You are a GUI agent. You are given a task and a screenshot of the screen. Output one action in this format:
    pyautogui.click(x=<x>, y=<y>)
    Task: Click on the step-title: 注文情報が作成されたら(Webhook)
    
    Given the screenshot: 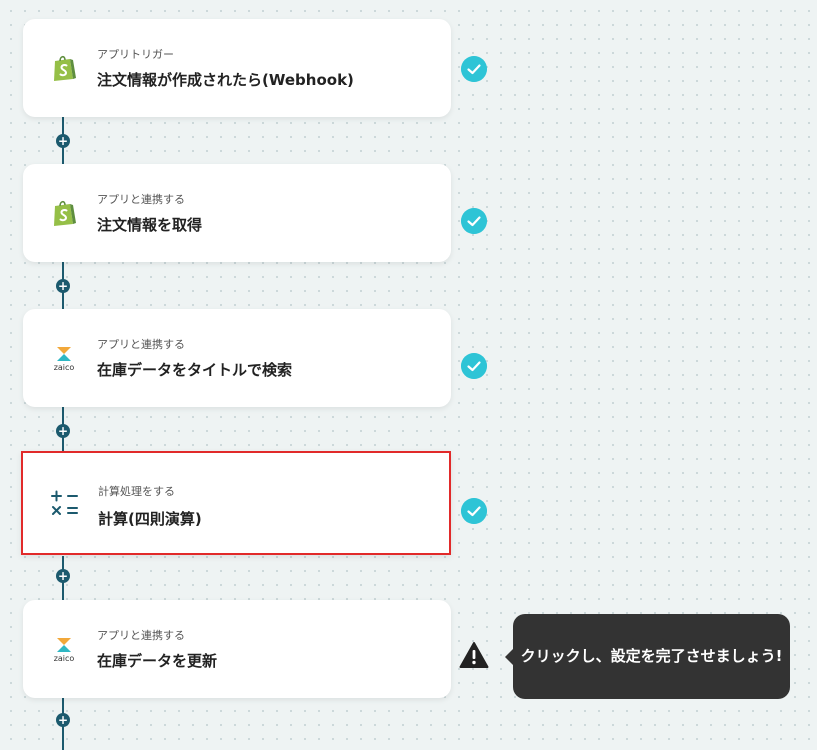 What is the action you would take?
    pyautogui.click(x=225, y=80)
    